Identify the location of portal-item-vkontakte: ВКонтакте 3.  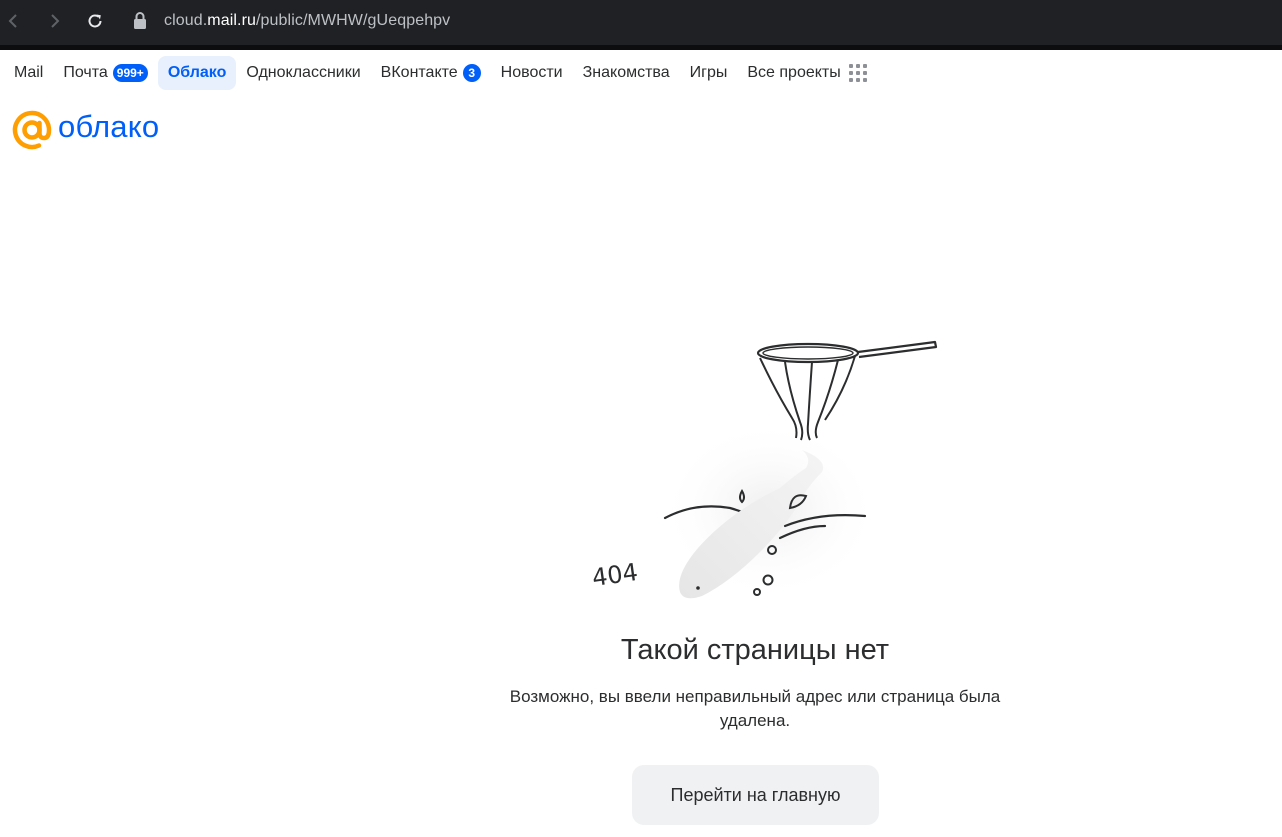
(431, 73).